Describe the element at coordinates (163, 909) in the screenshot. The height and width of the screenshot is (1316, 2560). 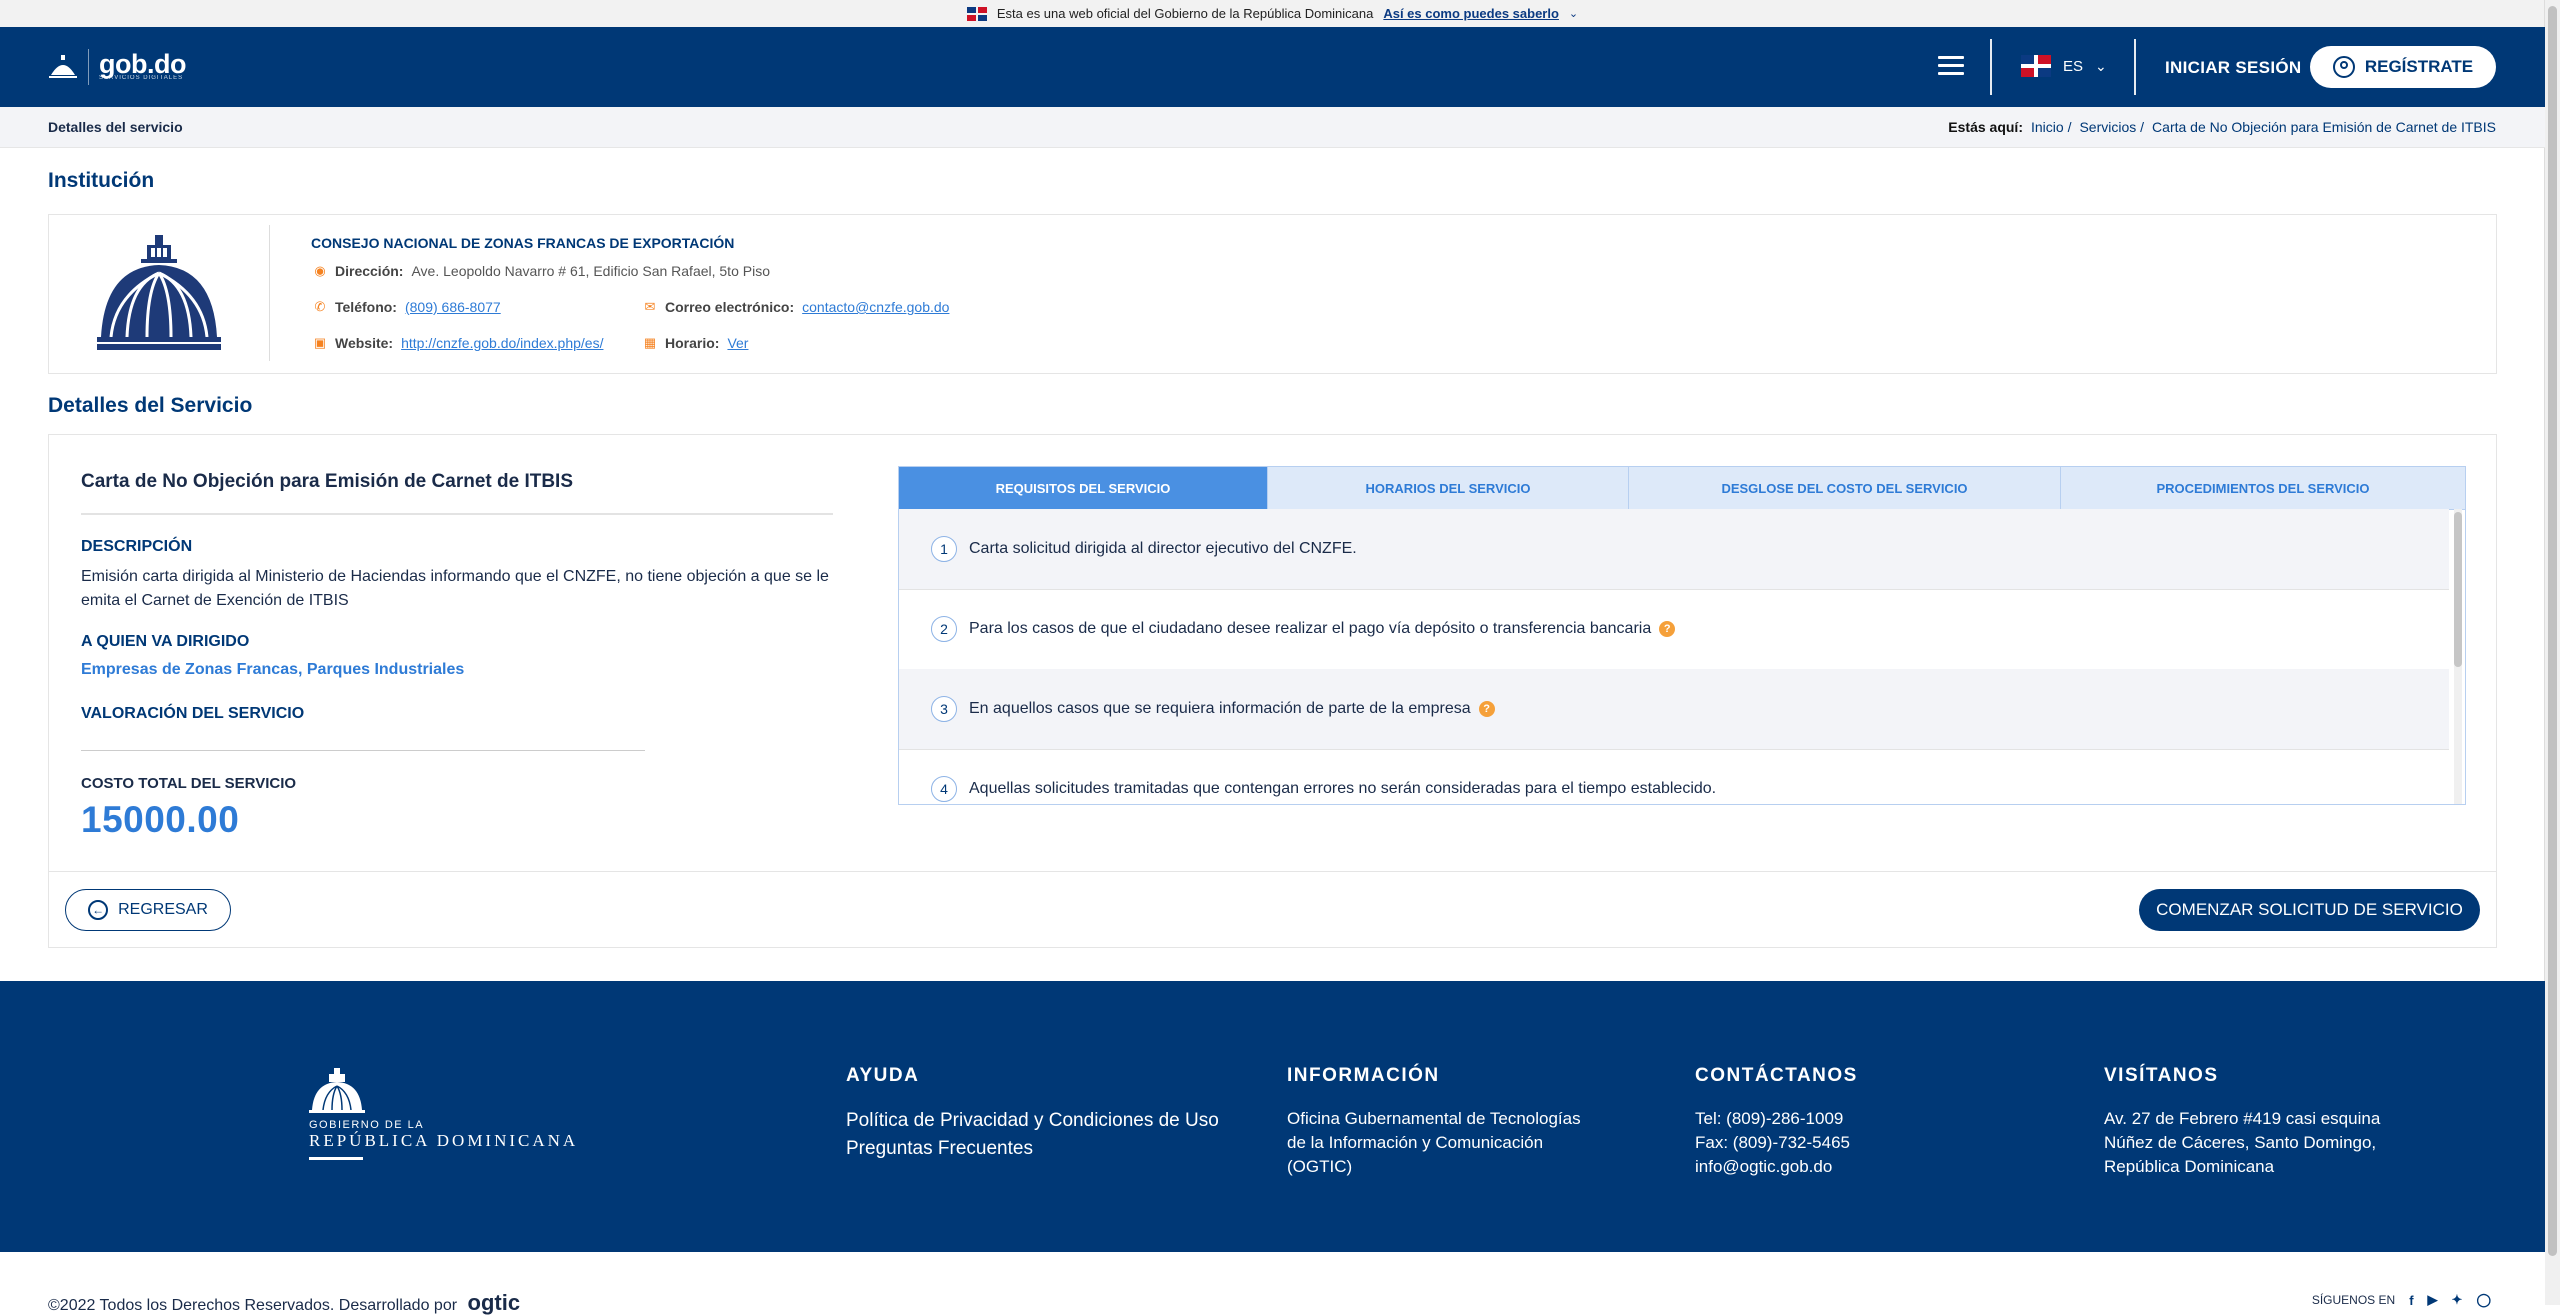
I see `back-label: REGRESAR` at that location.